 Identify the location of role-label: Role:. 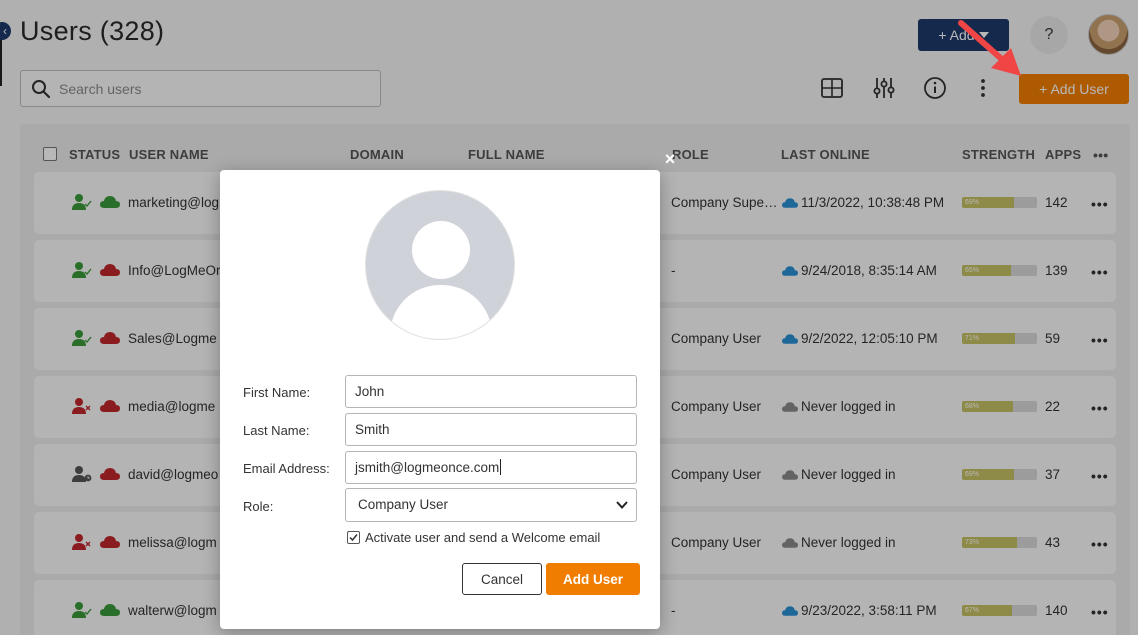
(258, 506).